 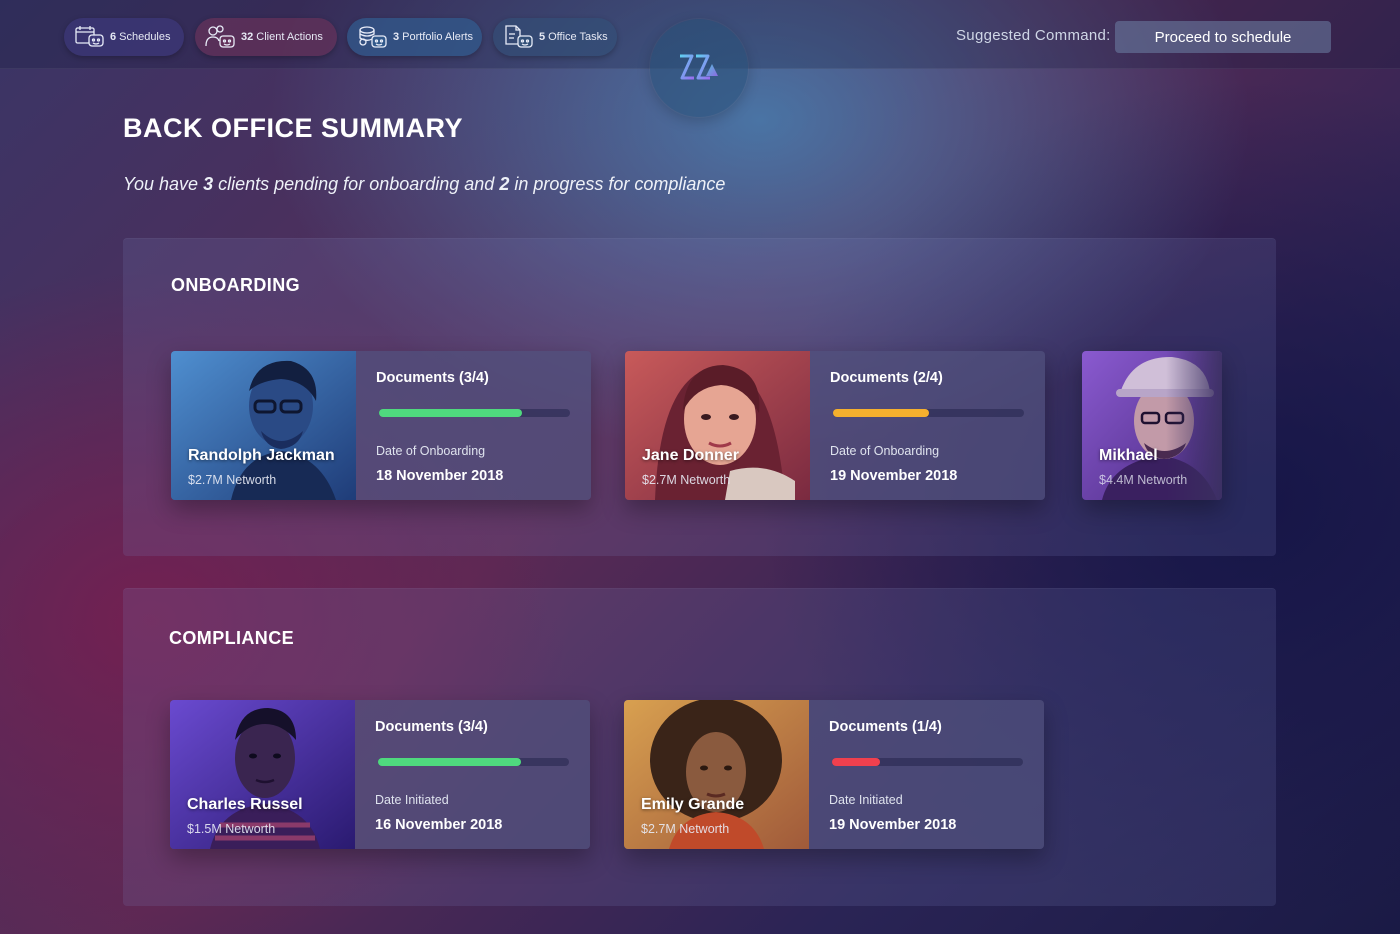 I want to click on pill-label: Schedules, so click(x=145, y=37).